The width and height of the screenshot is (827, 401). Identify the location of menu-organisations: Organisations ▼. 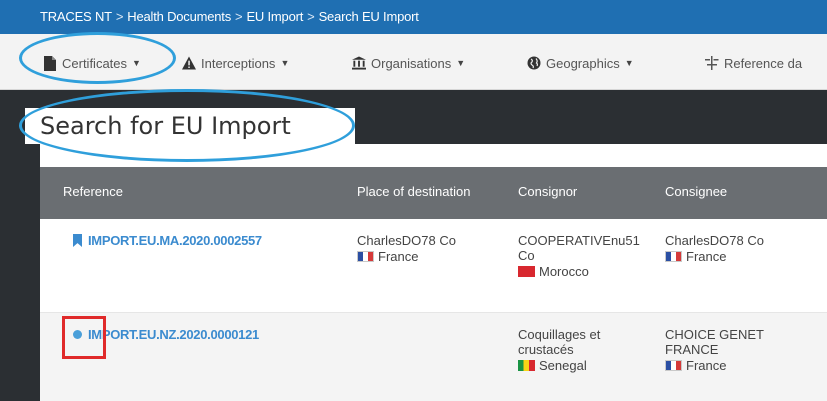
(408, 63).